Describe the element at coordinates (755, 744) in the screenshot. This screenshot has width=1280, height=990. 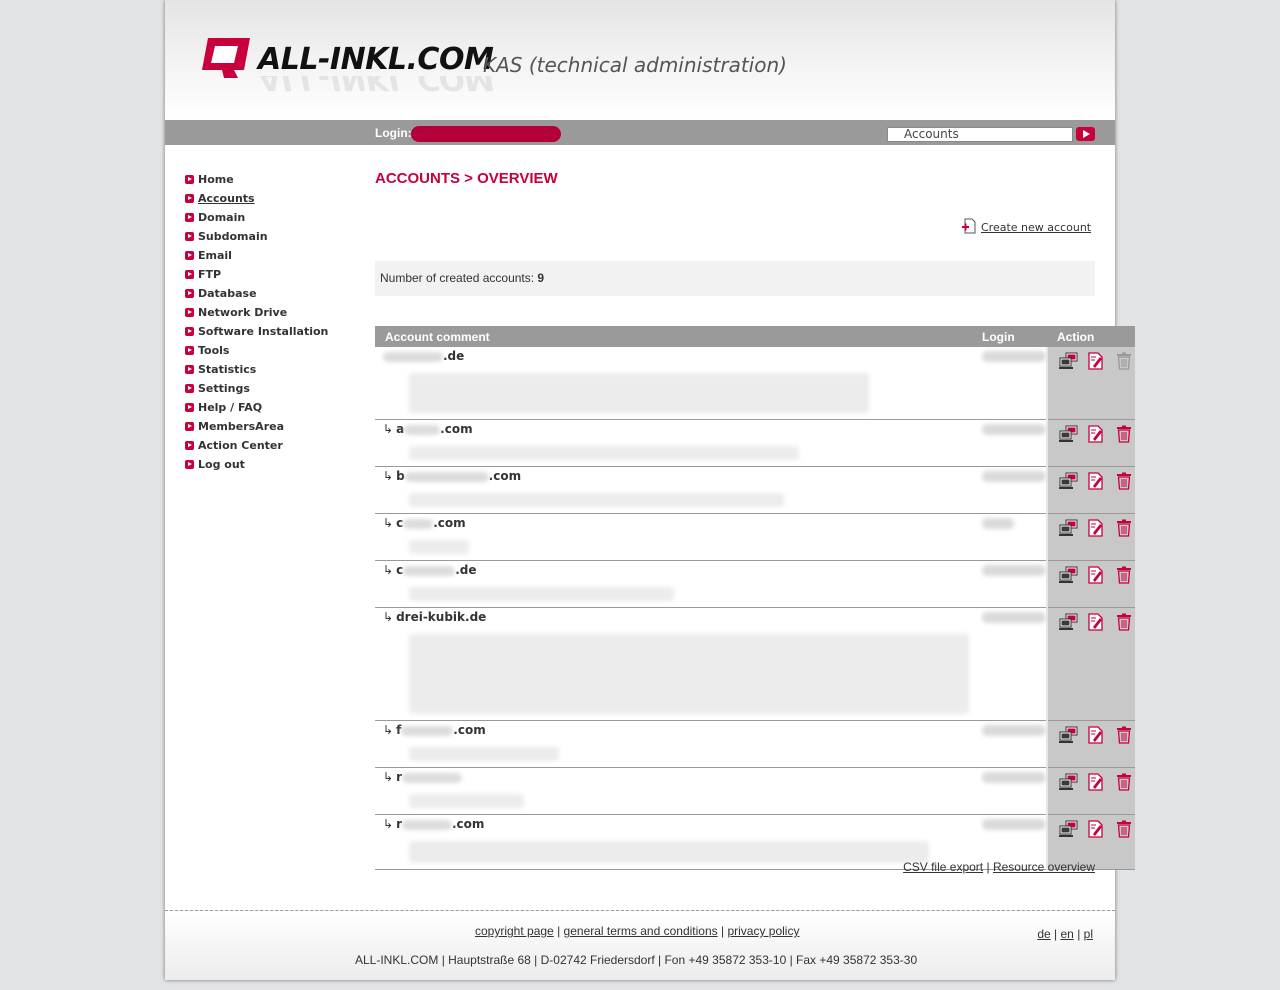
I see `table-row: ↳ f .com` at that location.